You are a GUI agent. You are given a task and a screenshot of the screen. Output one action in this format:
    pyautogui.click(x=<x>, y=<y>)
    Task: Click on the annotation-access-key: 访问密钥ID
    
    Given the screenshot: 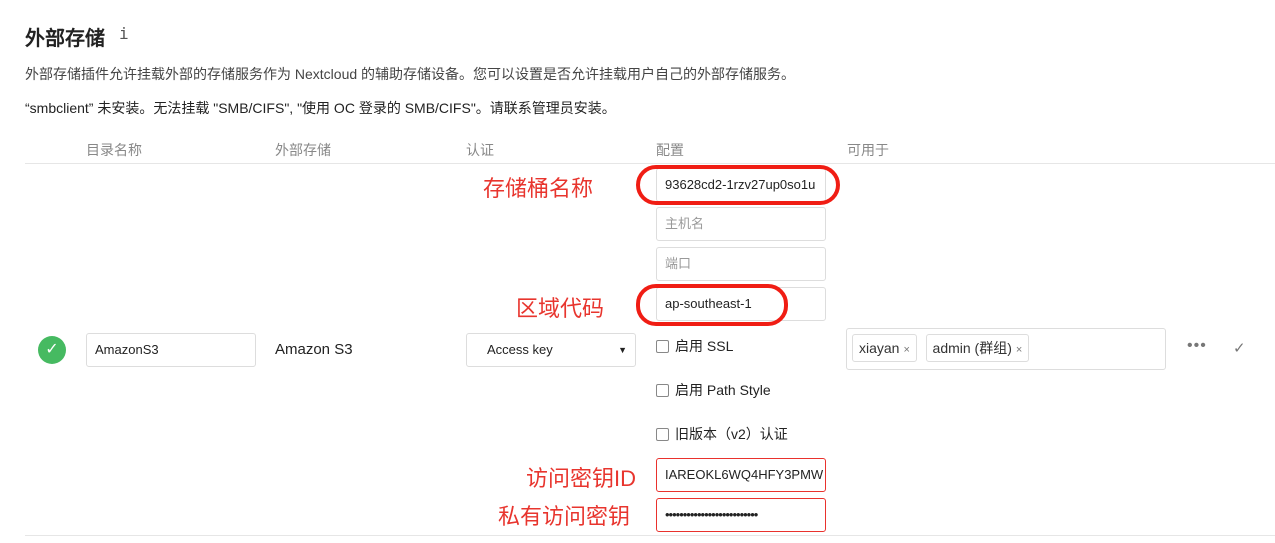 What is the action you would take?
    pyautogui.click(x=581, y=478)
    